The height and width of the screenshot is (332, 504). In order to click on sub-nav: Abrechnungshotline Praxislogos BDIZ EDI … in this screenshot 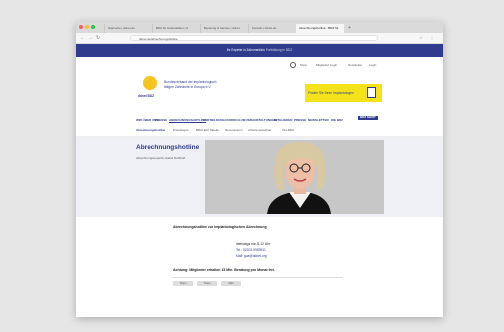, I will do `click(259, 131)`.